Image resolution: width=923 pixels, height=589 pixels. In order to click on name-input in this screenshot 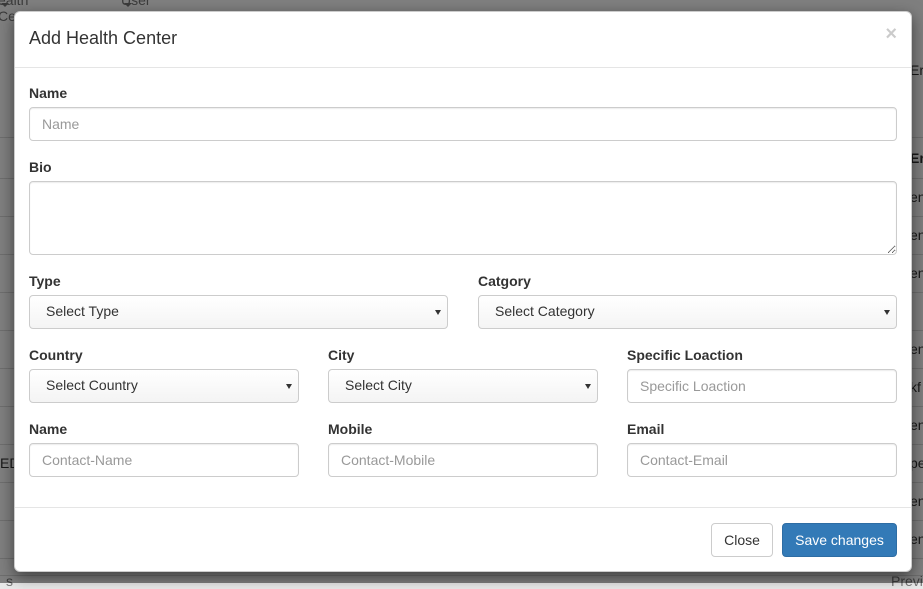, I will do `click(463, 124)`.